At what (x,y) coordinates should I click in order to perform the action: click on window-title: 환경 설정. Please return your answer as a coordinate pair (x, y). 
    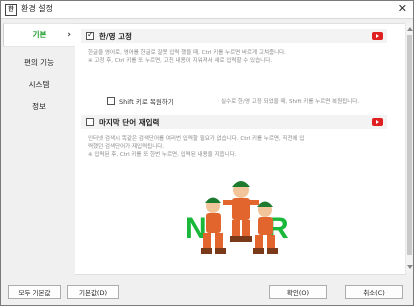
    Looking at the image, I should click on (37, 8).